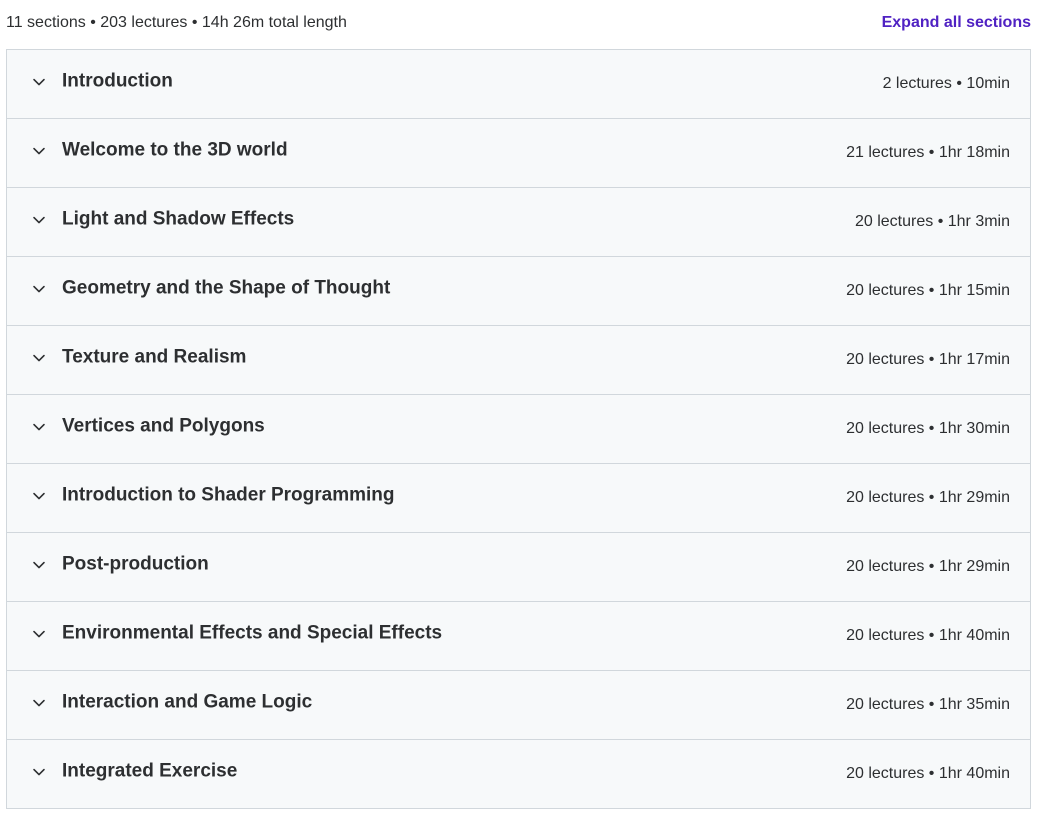  What do you see at coordinates (150, 771) in the screenshot?
I see `section-title: Integrated Exercise` at bounding box center [150, 771].